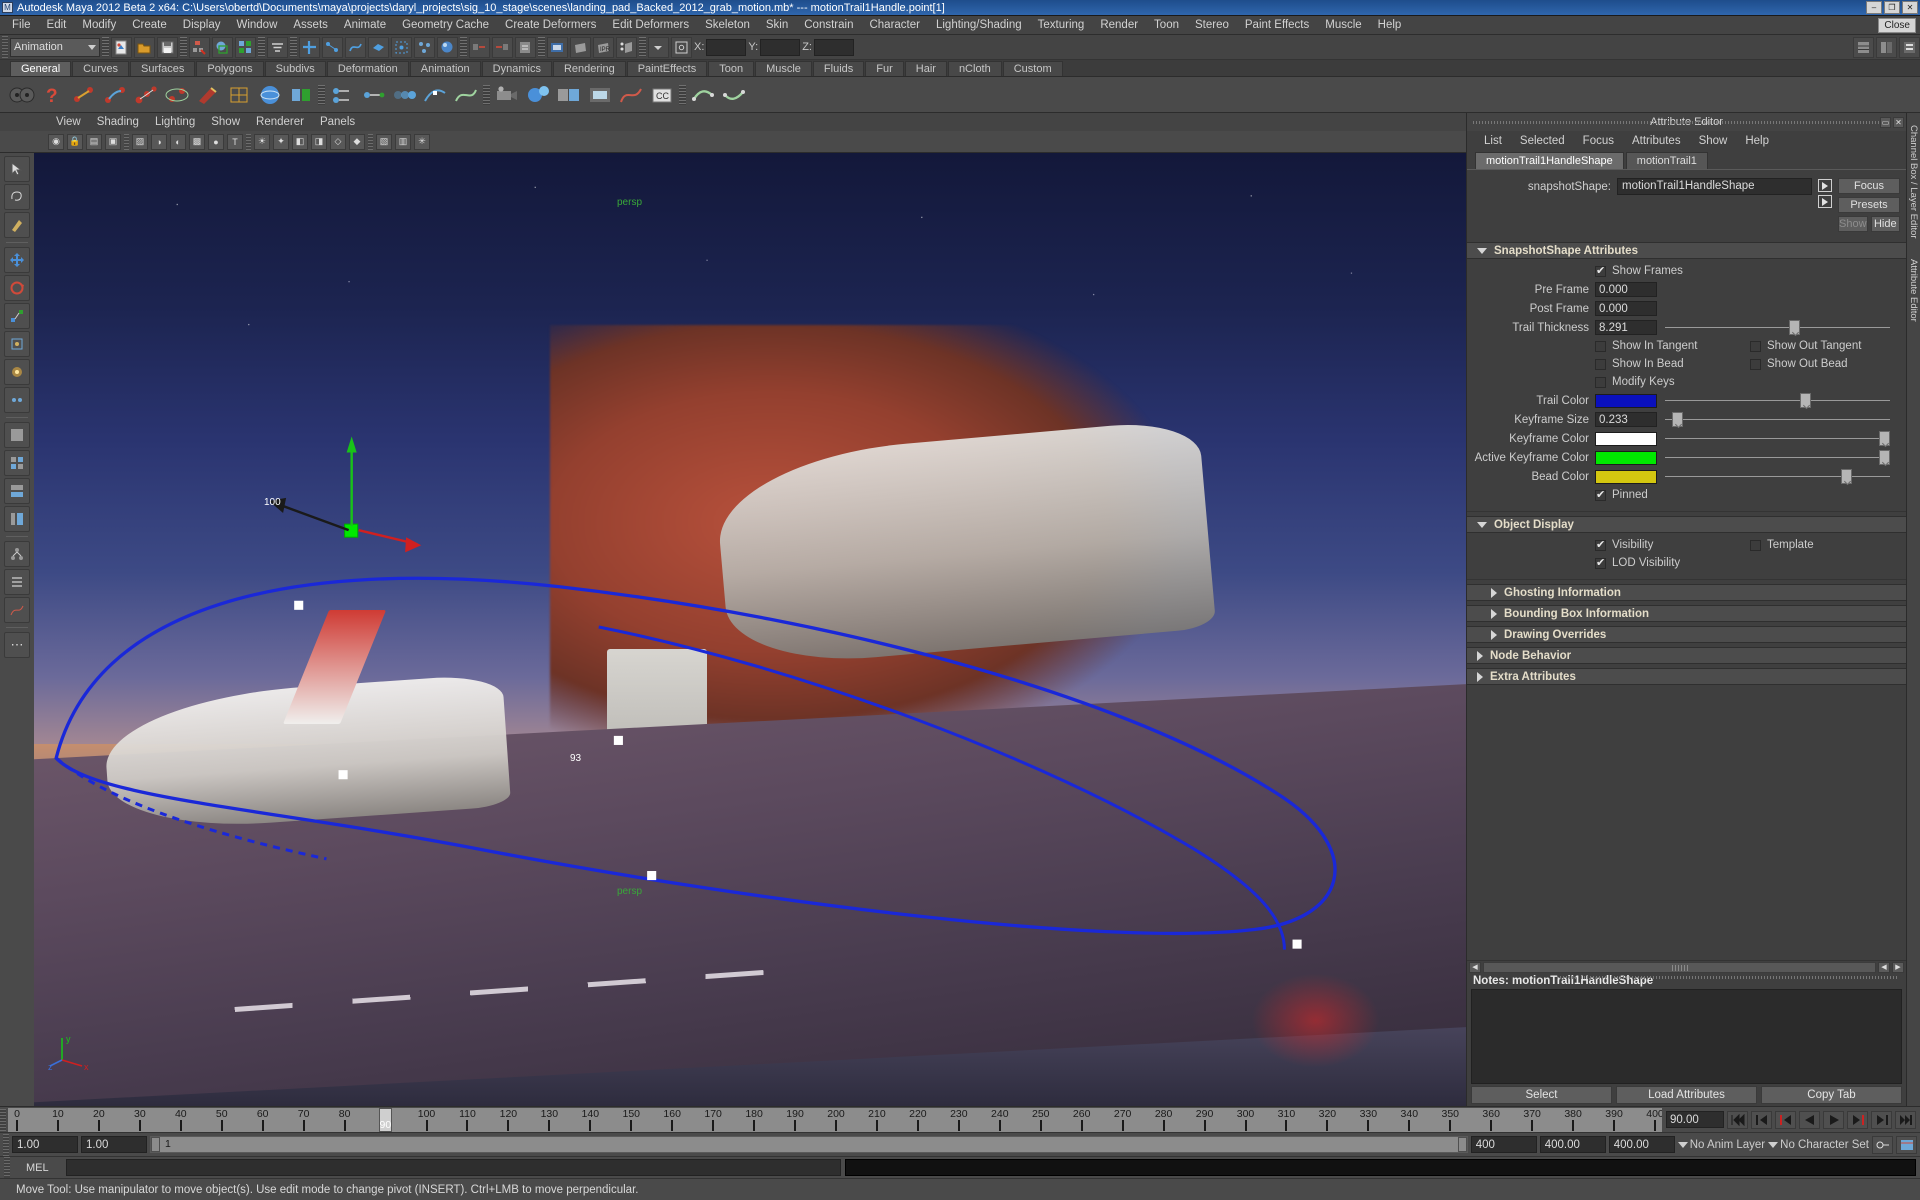 The image size is (1920, 1200). Describe the element at coordinates (332, 47) in the screenshot. I see `snap-to-curve-icon` at that location.